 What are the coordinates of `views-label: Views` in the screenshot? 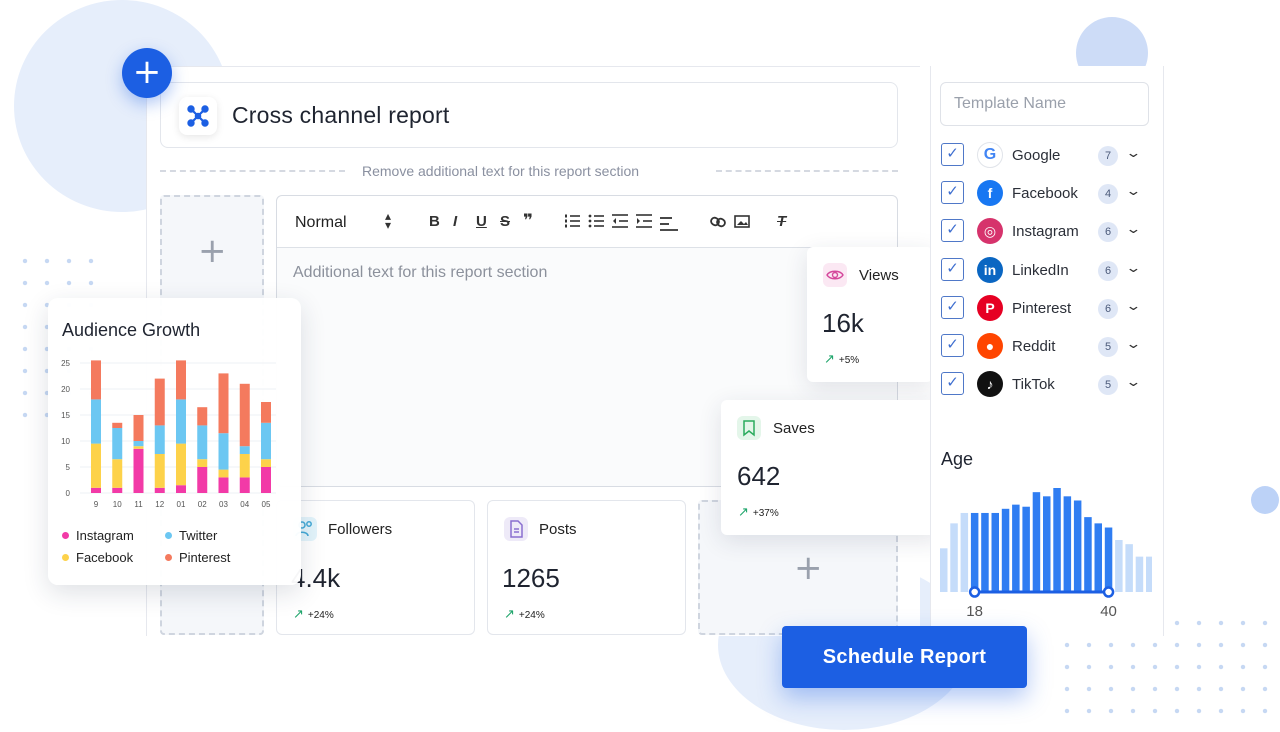 It's located at (879, 275).